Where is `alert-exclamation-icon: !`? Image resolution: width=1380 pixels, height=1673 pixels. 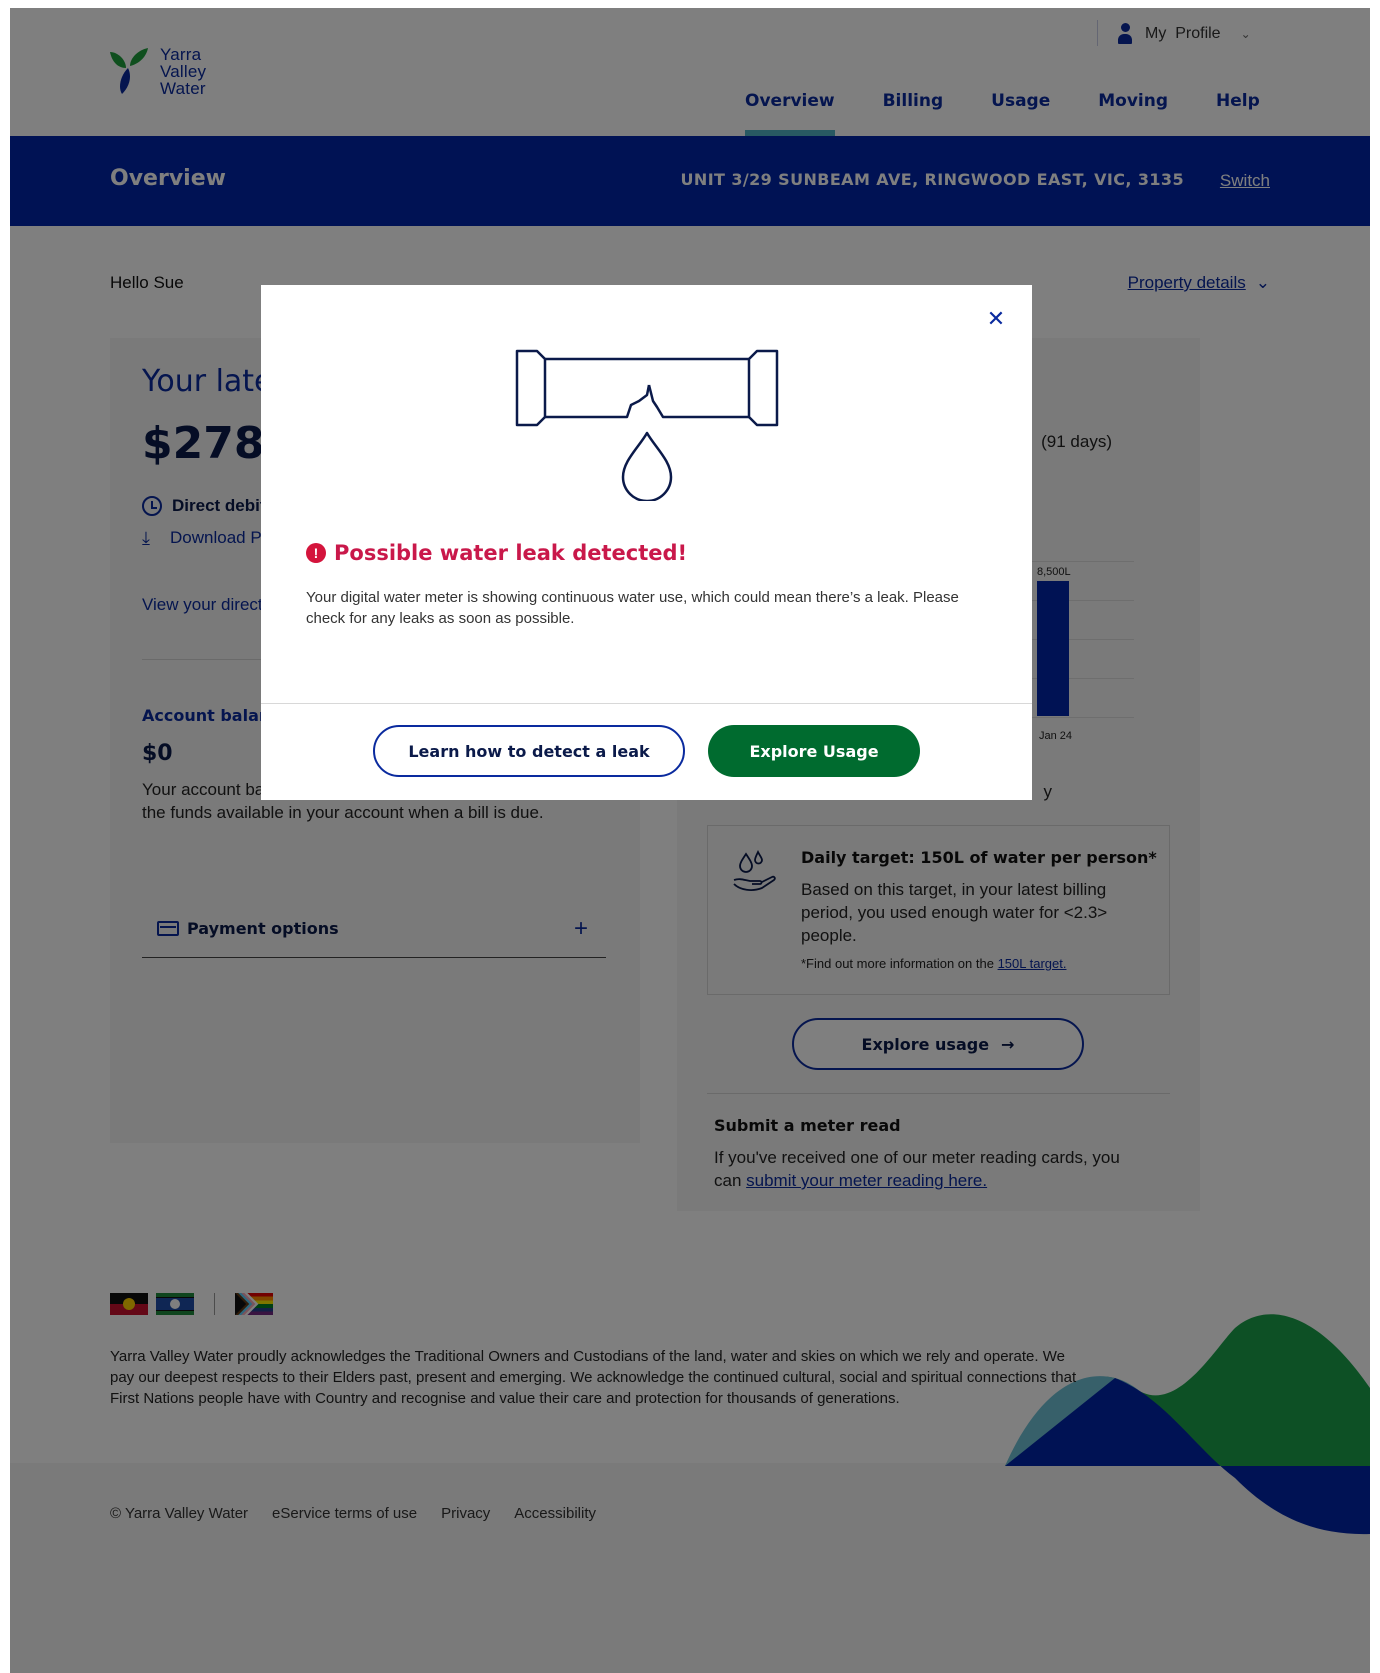 alert-exclamation-icon: ! is located at coordinates (316, 553).